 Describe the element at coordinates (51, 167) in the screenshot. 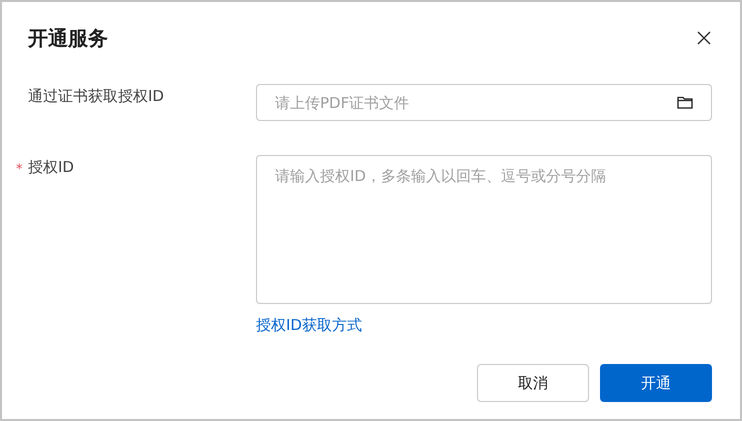

I see `field-label: 授权ID` at that location.